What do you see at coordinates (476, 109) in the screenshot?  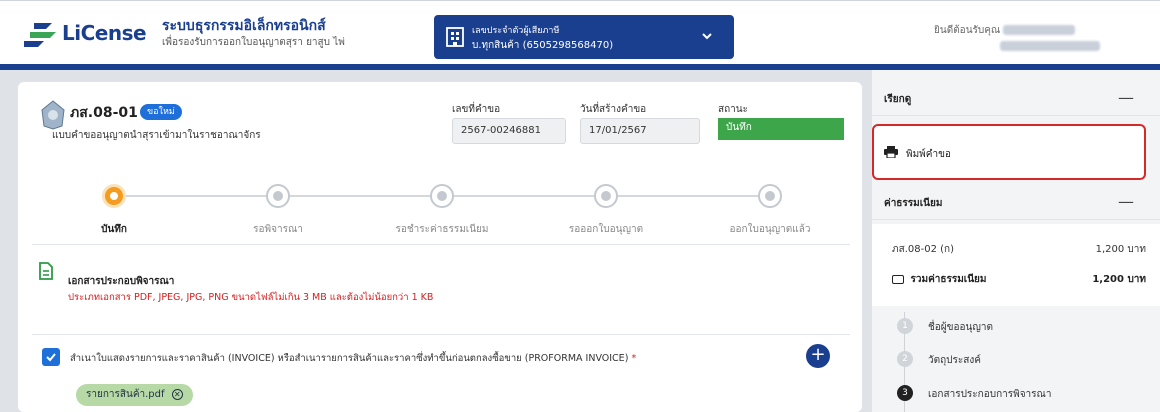 I see `request-no-label: เลขที่คำขอ` at bounding box center [476, 109].